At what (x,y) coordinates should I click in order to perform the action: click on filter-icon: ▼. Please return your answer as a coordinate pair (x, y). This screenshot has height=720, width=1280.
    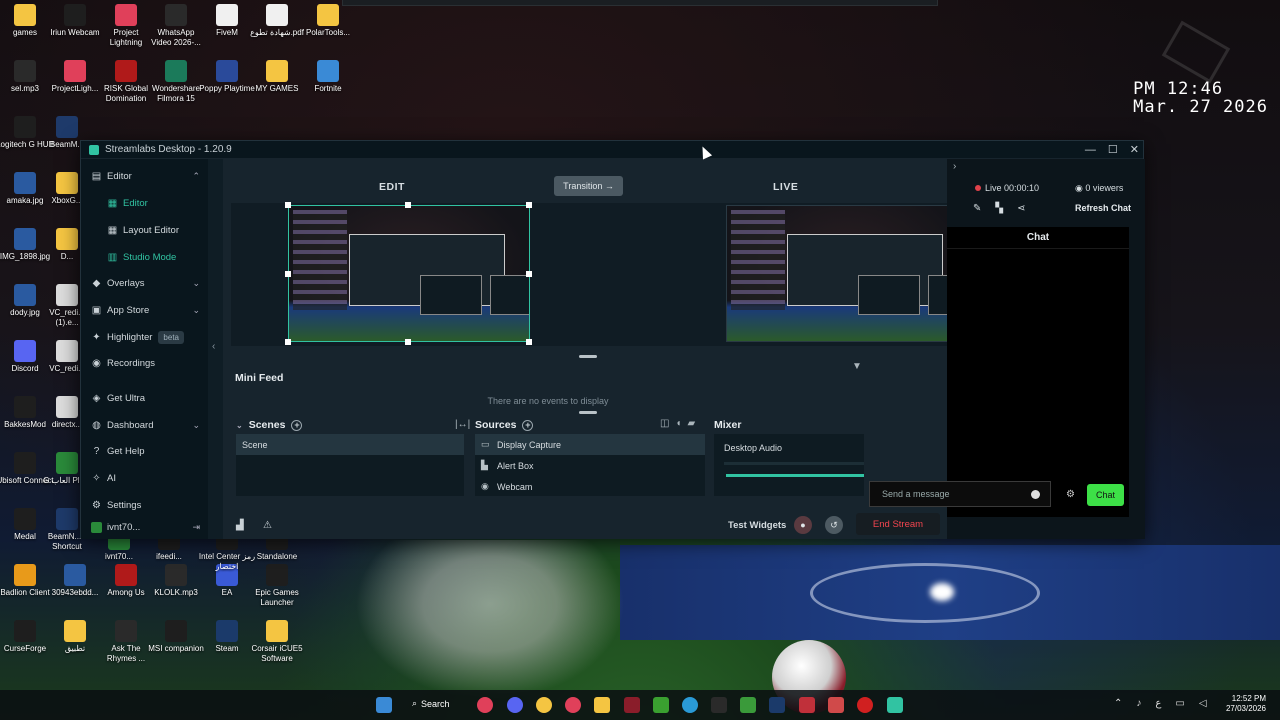
    Looking at the image, I should click on (857, 366).